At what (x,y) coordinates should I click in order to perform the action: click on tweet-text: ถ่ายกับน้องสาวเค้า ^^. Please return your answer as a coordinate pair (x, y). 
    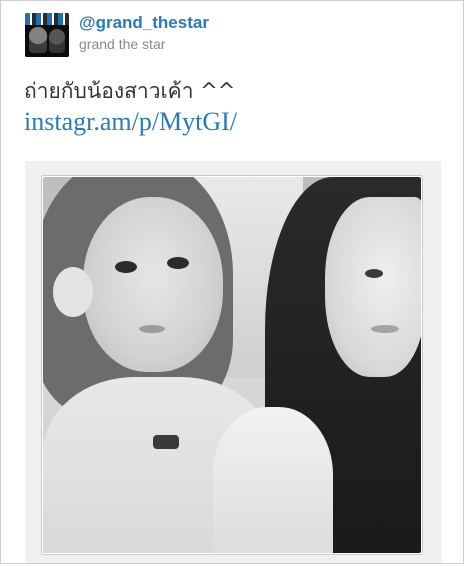
    Looking at the image, I should click on (130, 91).